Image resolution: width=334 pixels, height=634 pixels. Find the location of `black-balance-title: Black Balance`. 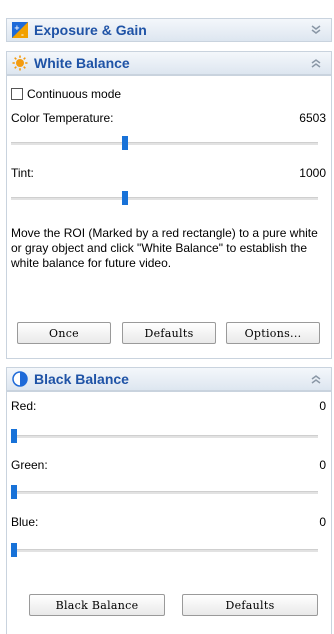

black-balance-title: Black Balance is located at coordinates (81, 379).